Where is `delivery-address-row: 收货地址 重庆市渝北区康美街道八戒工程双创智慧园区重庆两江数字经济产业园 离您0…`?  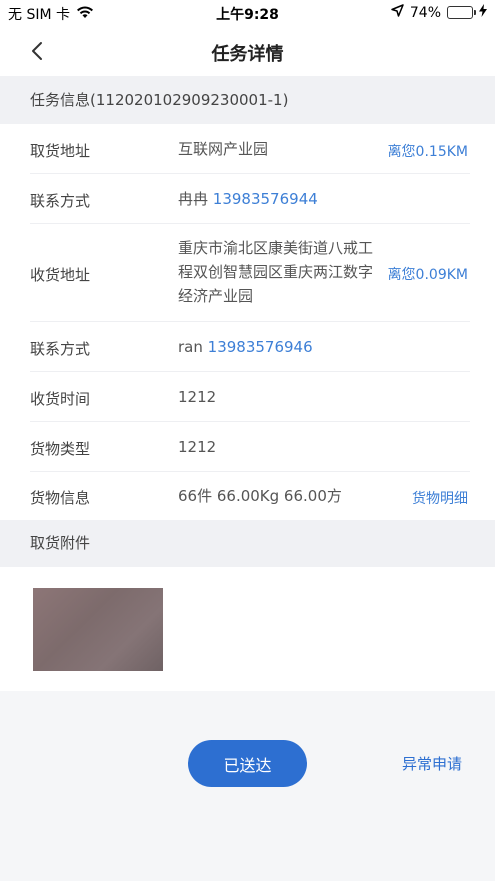
delivery-address-row: 收货地址 重庆市渝北区康美街道八戒工程双创智慧园区重庆两江数字经济产业园 离您0… is located at coordinates (250, 273).